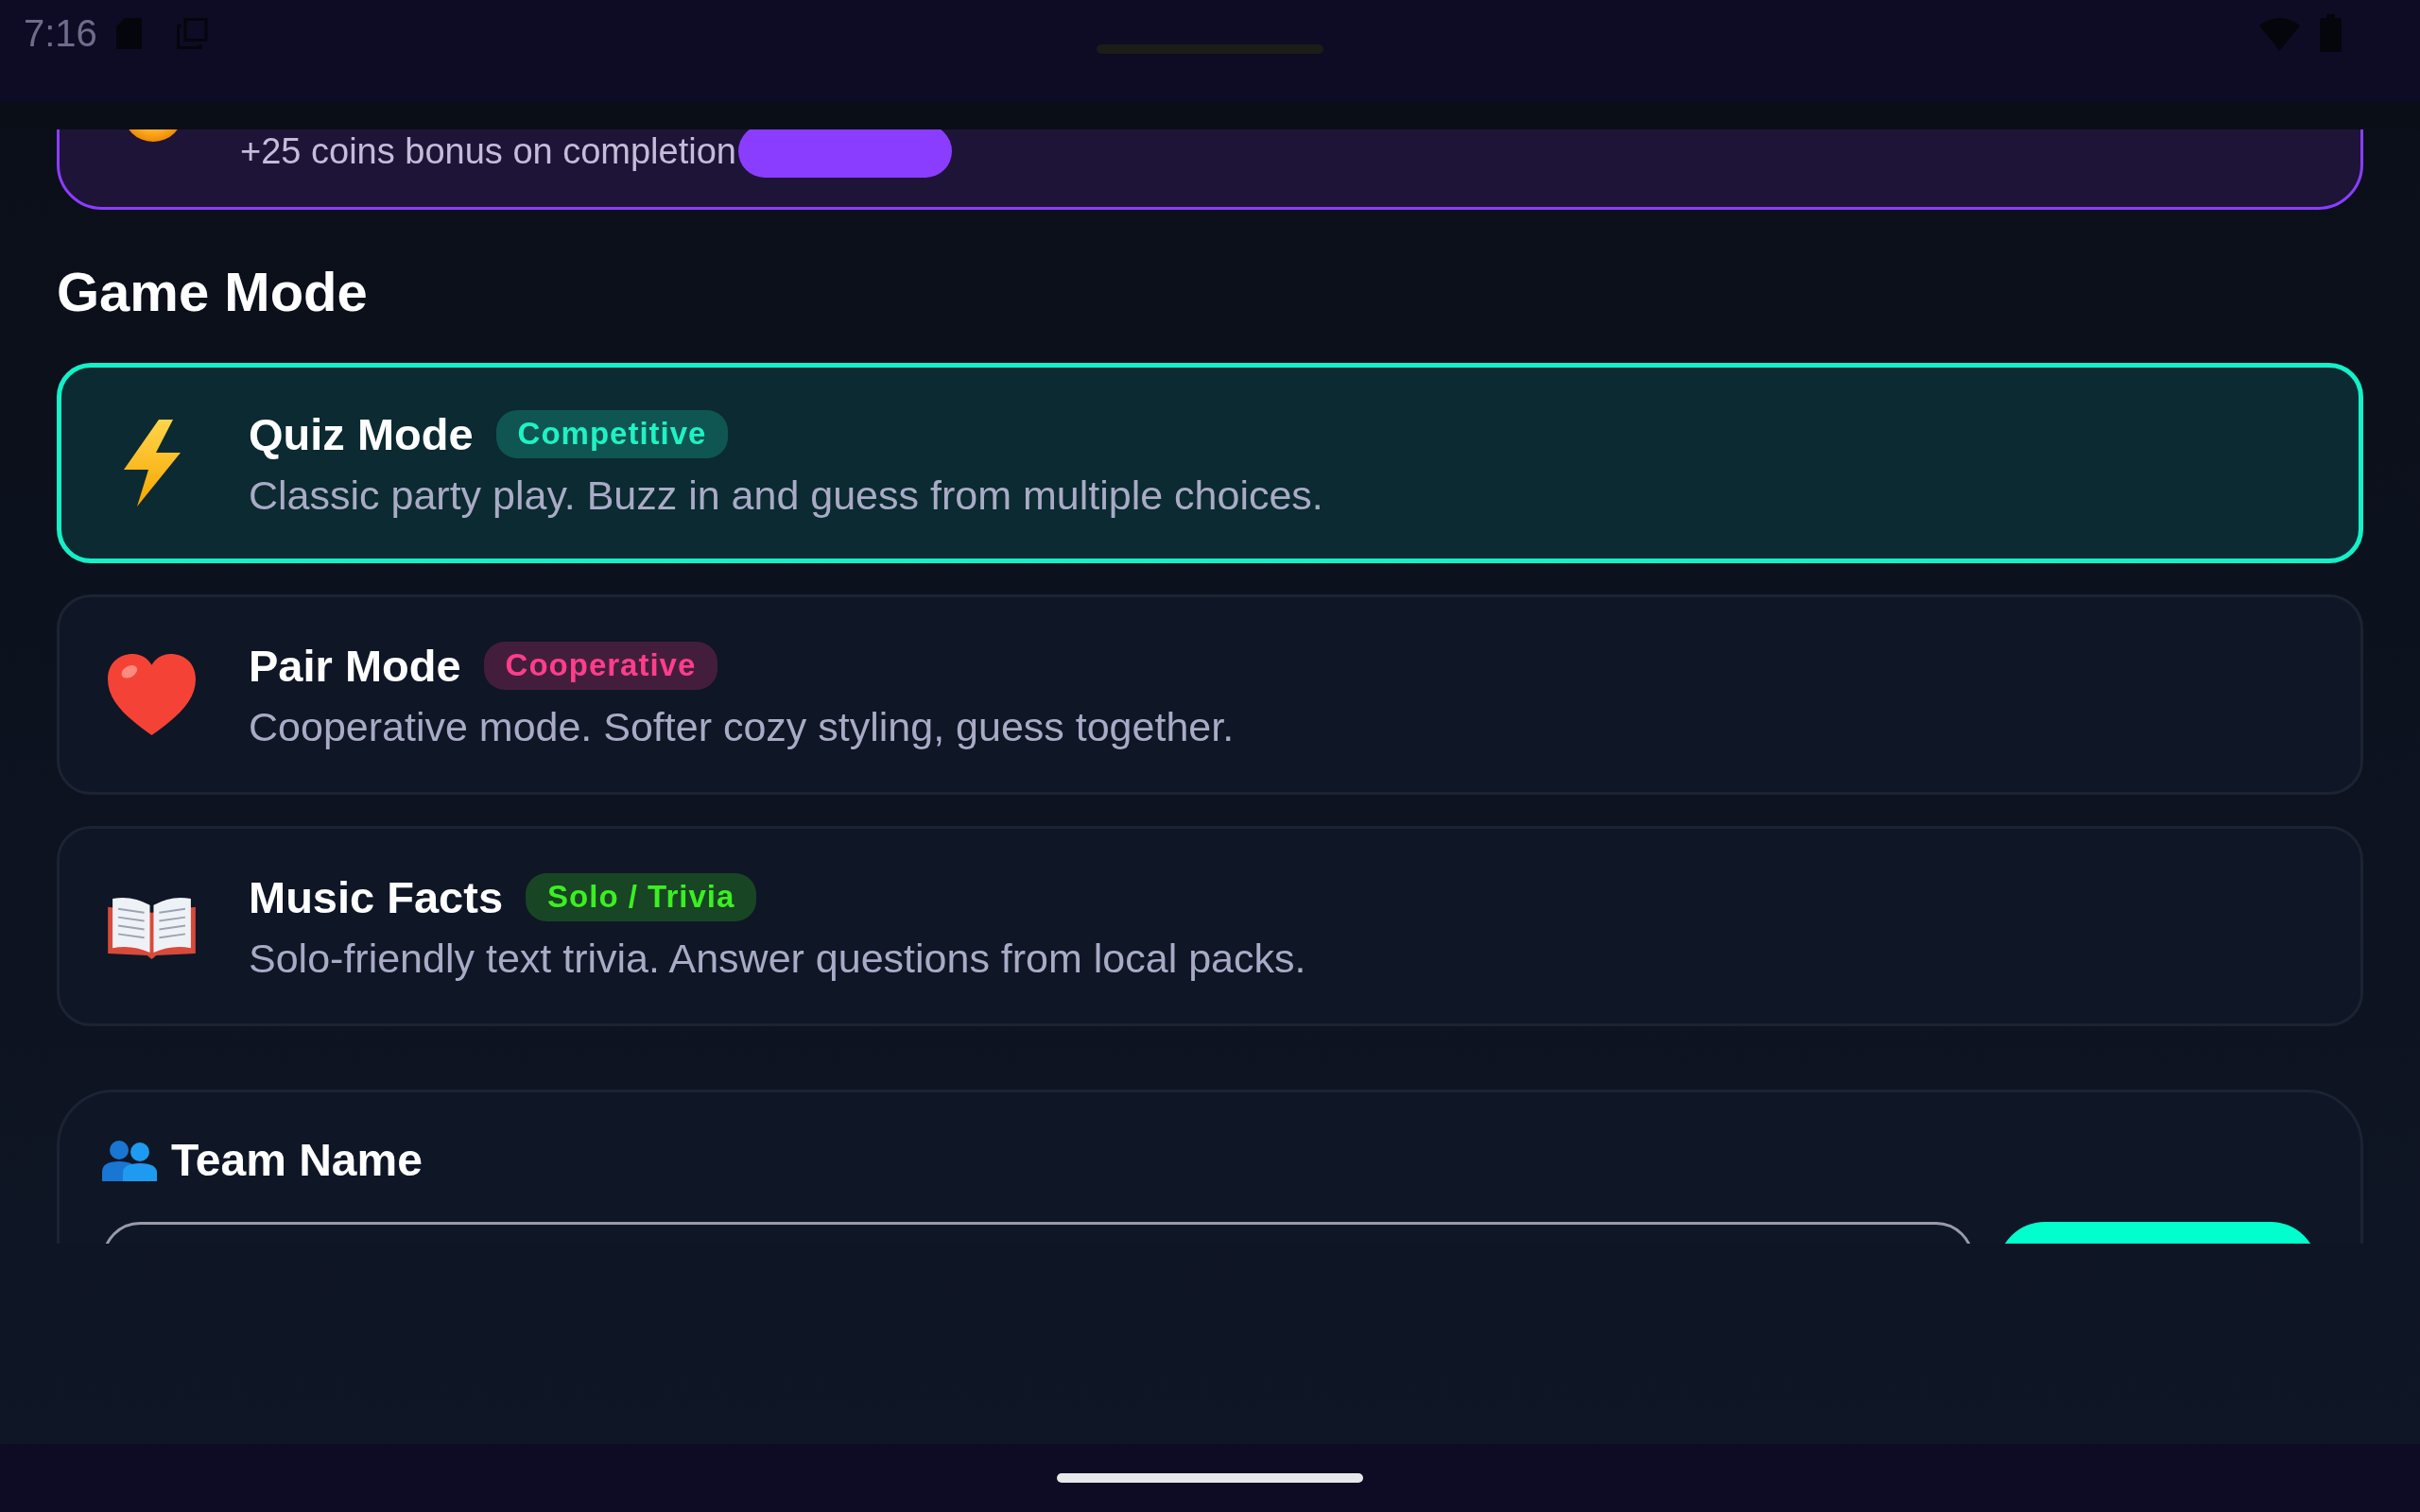  What do you see at coordinates (2331, 33) in the screenshot?
I see `battery-icon` at bounding box center [2331, 33].